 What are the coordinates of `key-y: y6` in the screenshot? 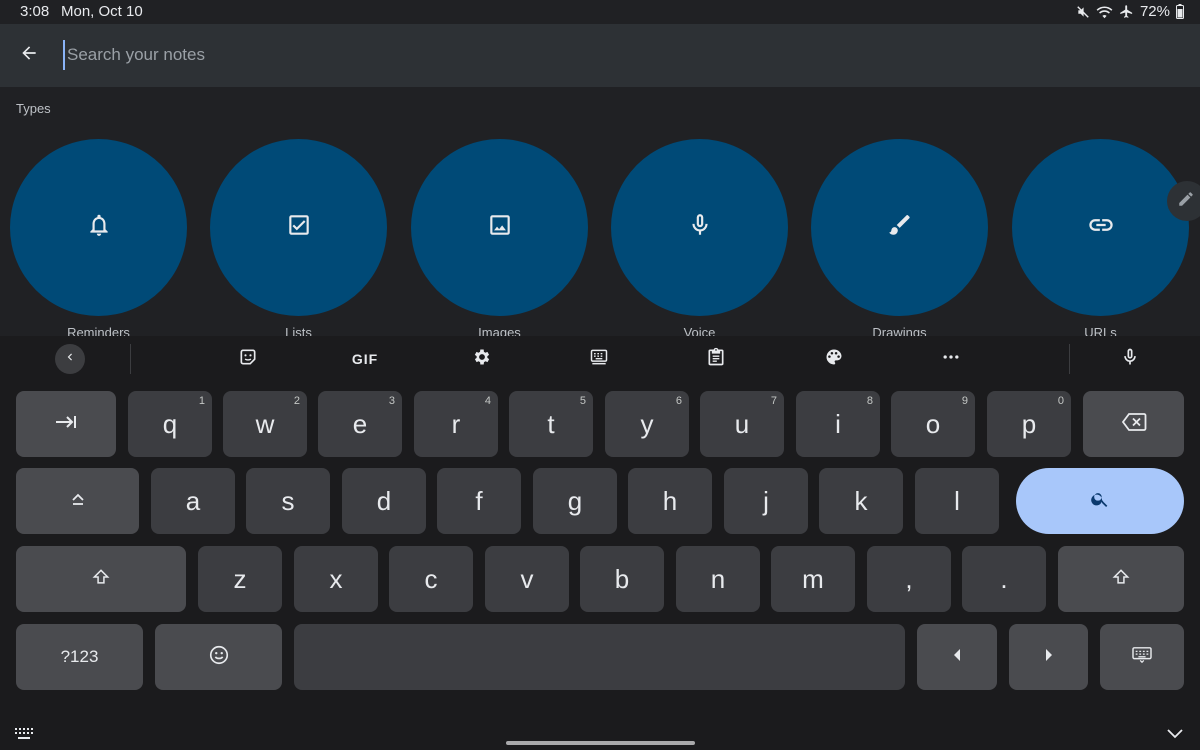 It's located at (647, 424).